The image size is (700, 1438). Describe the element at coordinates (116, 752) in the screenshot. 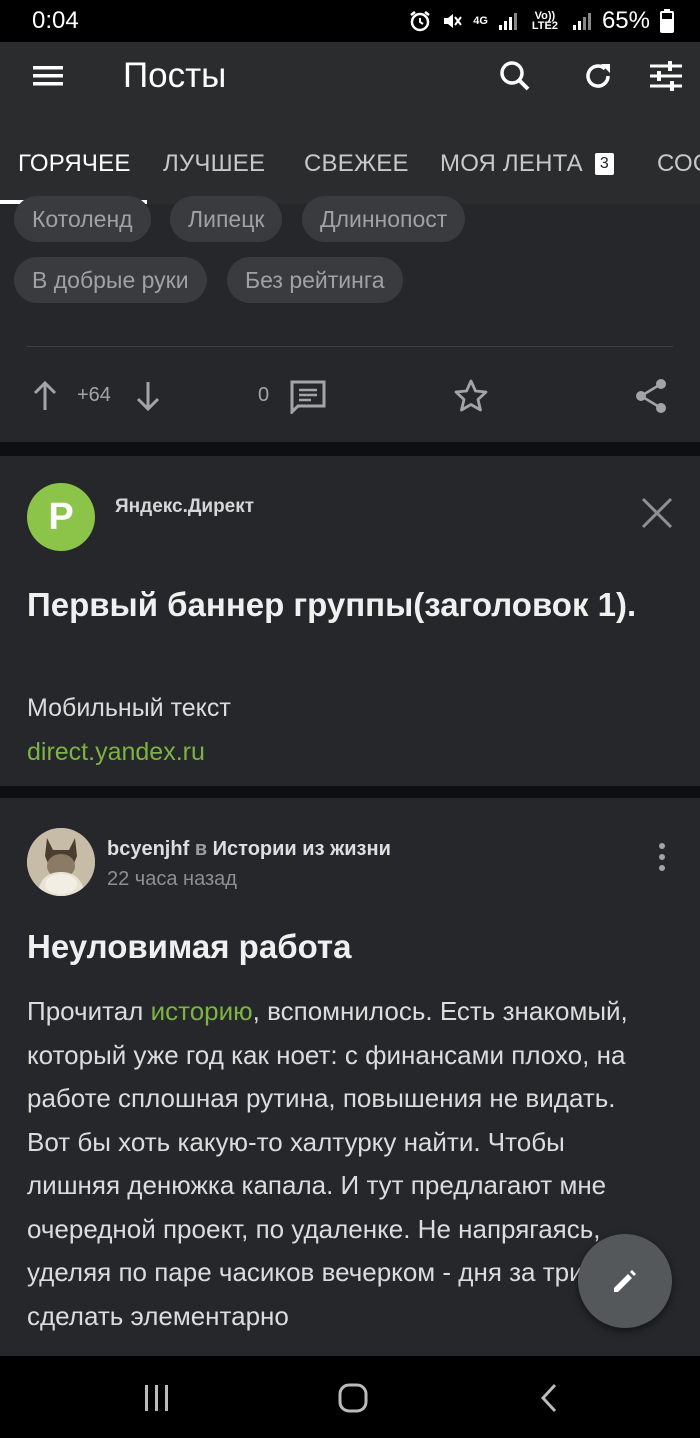

I see `ad-link: direct.yandex.ru` at that location.